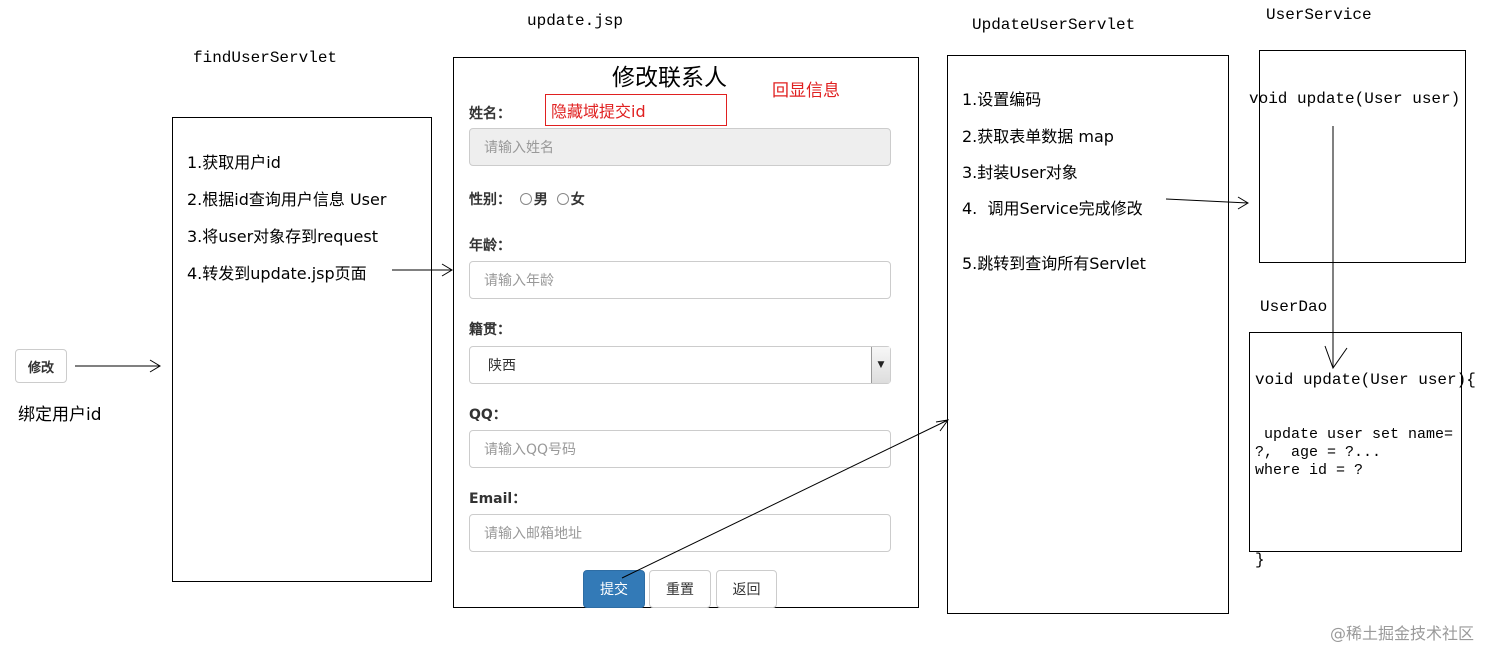  Describe the element at coordinates (1336, 248) in the screenshot. I see `arrow-service-to-dao` at that location.